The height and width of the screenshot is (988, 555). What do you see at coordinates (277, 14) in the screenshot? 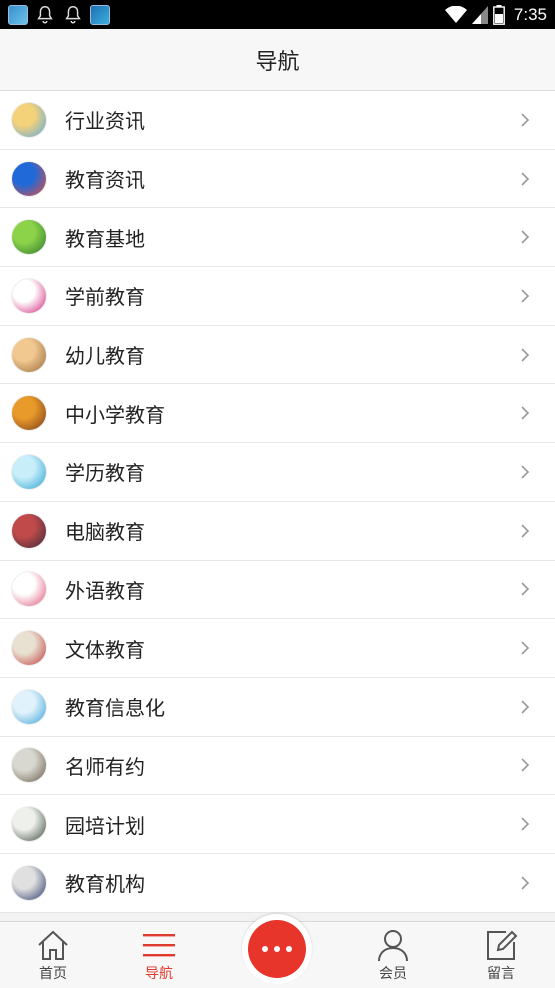
I see `status-bar: 7:35` at bounding box center [277, 14].